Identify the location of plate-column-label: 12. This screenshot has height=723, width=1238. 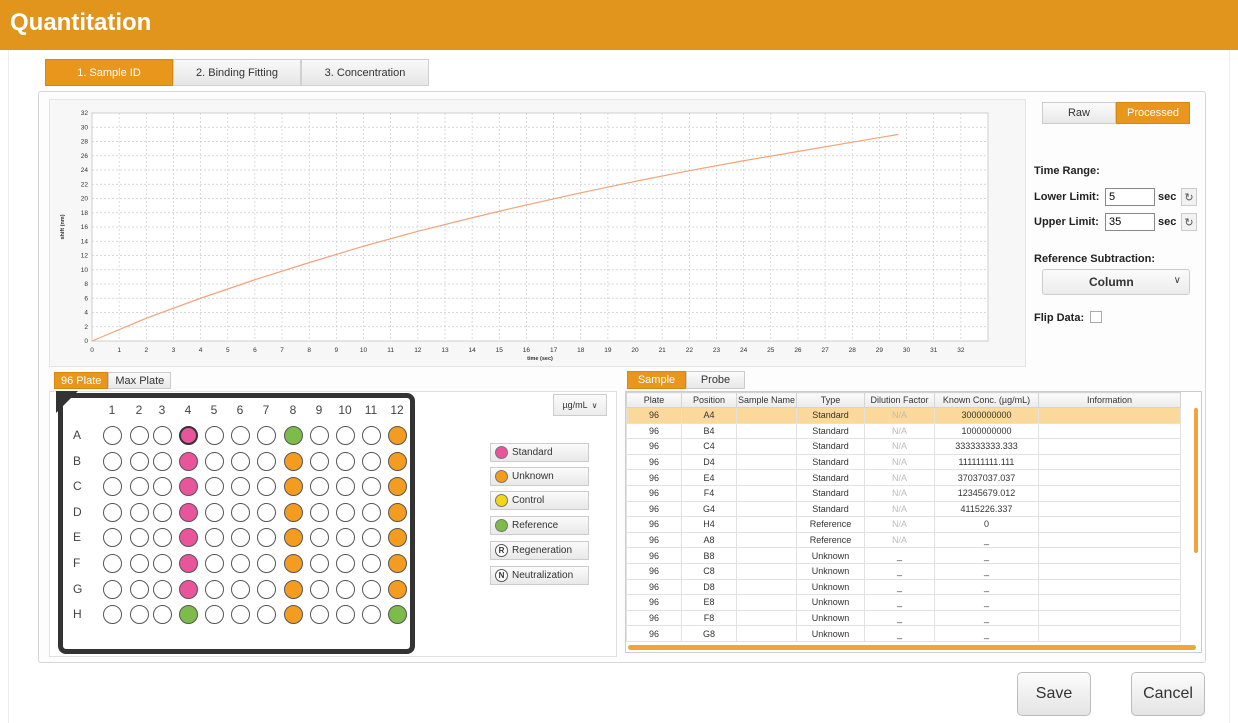
(397, 410).